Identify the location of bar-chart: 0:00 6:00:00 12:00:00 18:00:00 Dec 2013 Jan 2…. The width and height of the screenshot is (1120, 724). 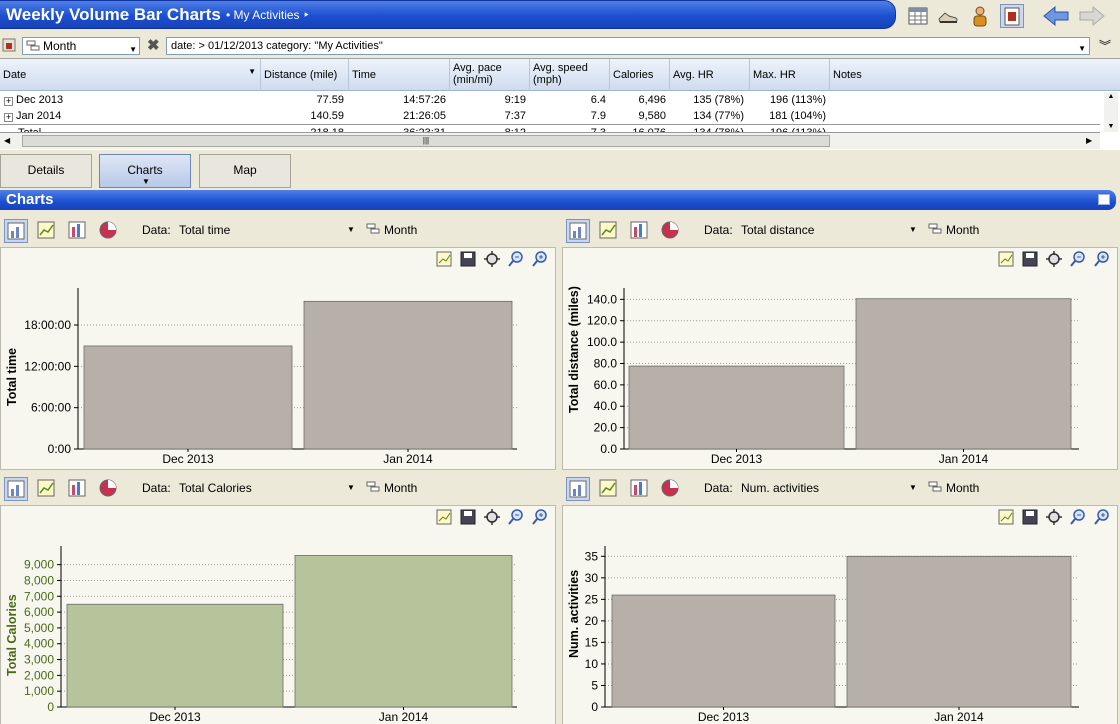
(270, 377).